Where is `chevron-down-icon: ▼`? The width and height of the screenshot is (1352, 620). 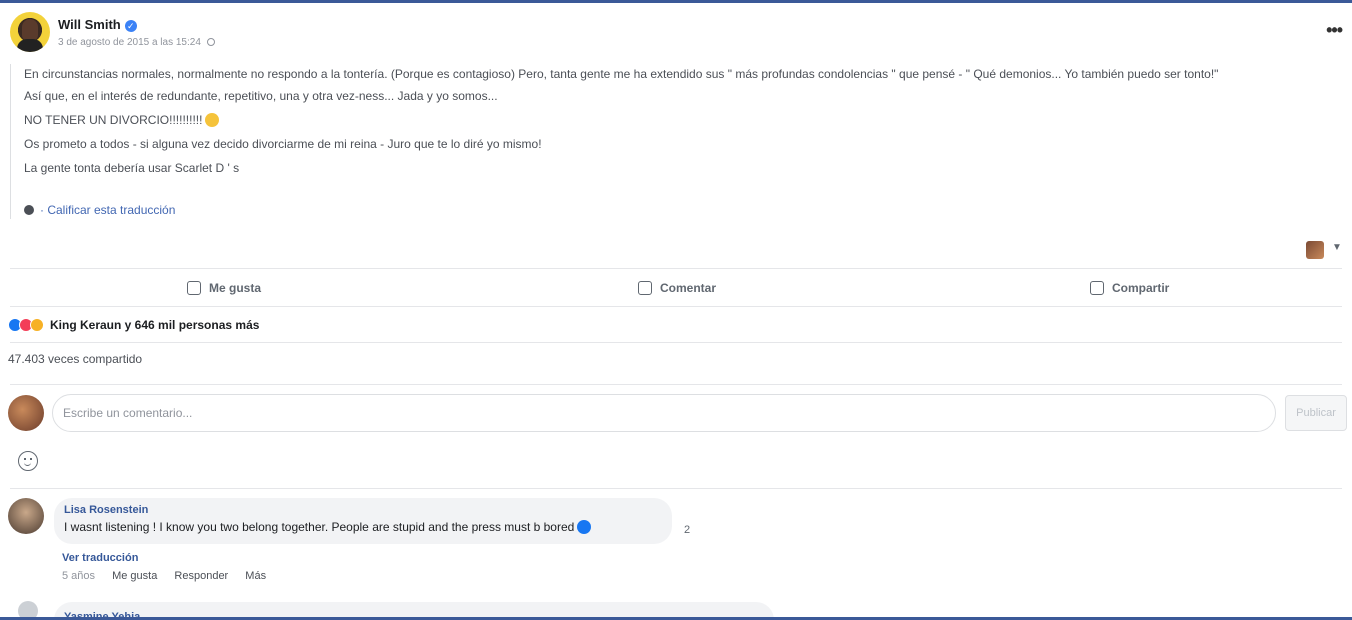
chevron-down-icon: ▼ is located at coordinates (1337, 247).